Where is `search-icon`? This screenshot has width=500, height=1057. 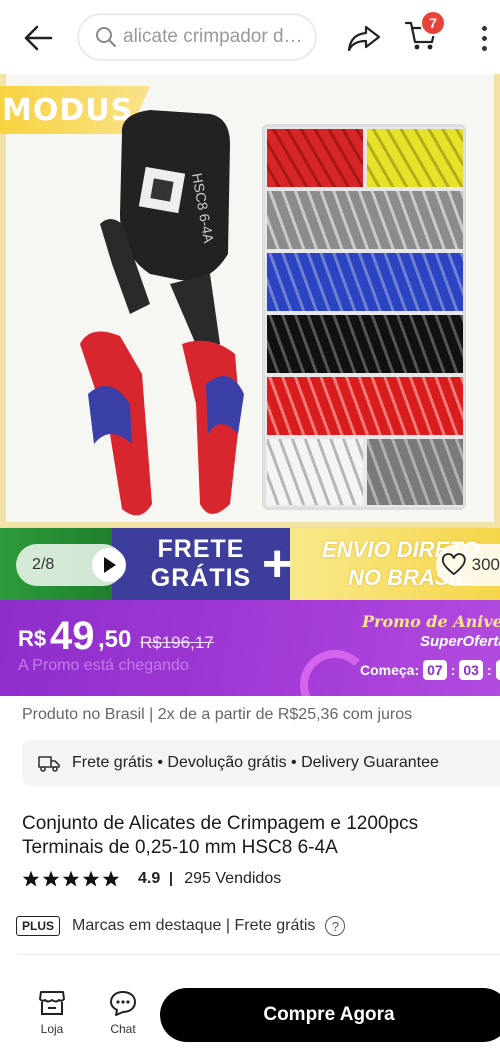
search-icon is located at coordinates (106, 37).